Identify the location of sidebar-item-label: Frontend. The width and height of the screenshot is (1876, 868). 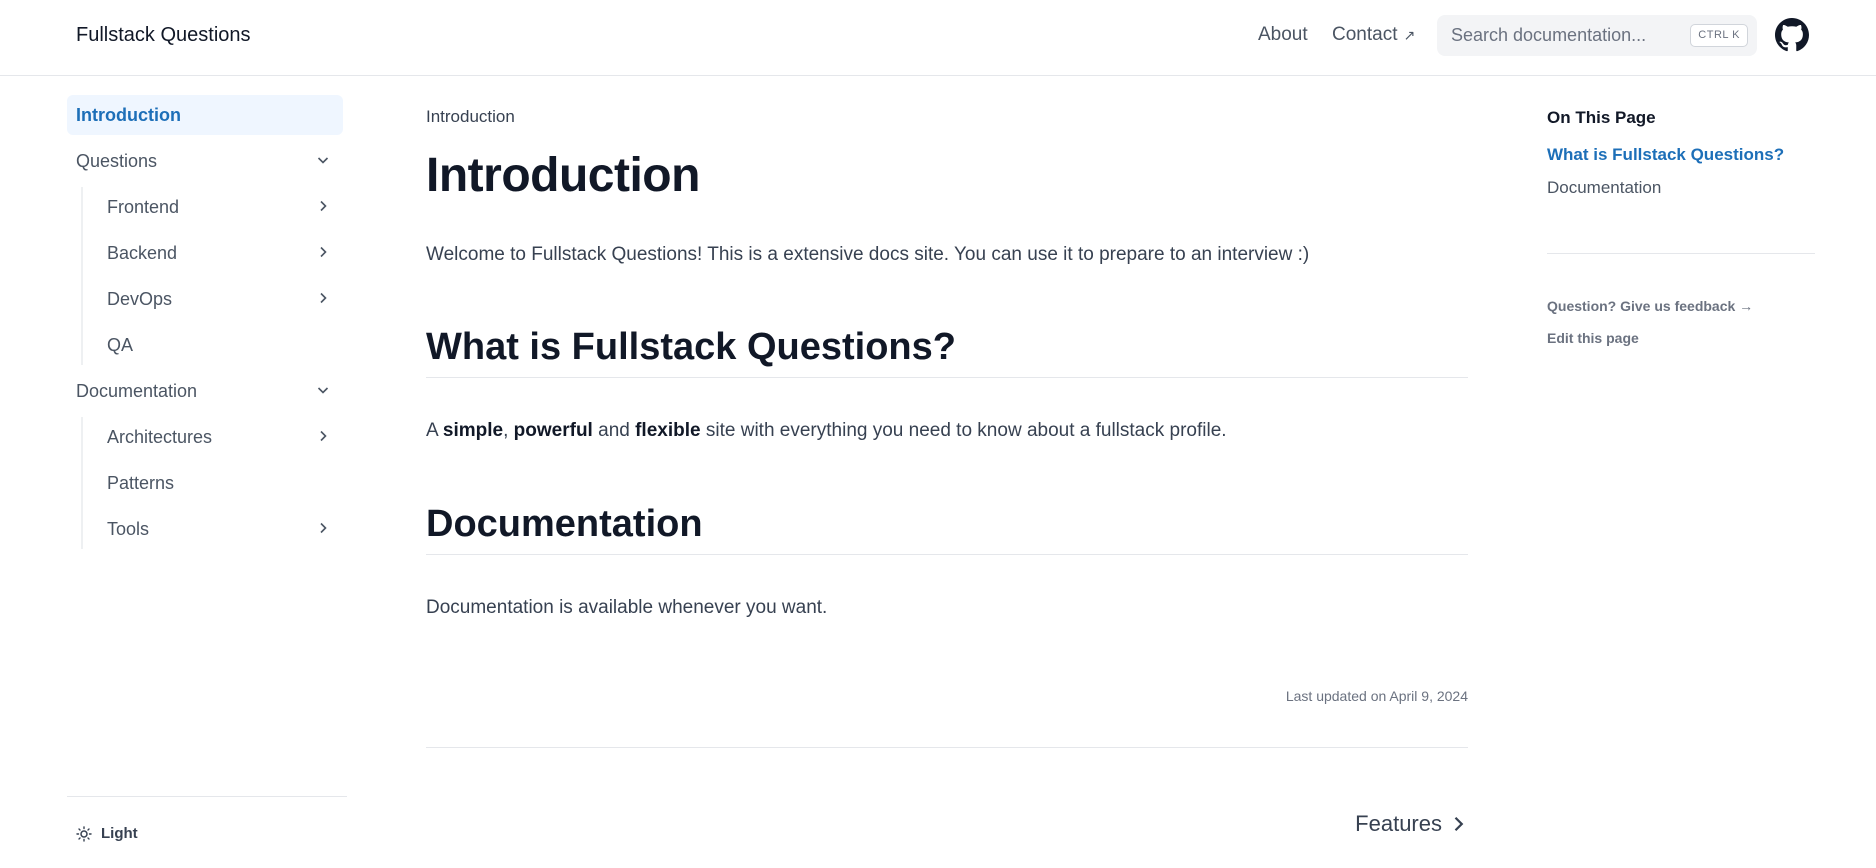
(143, 207).